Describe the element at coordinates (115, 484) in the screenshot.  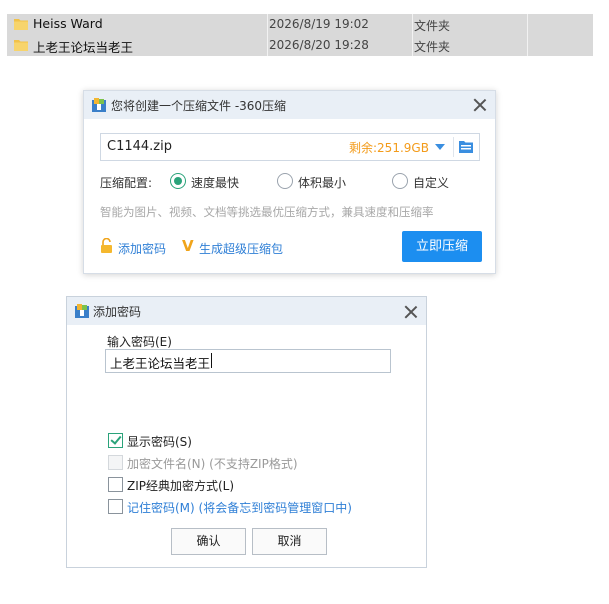
I see `zip-classic-encryption-checkbox` at that location.